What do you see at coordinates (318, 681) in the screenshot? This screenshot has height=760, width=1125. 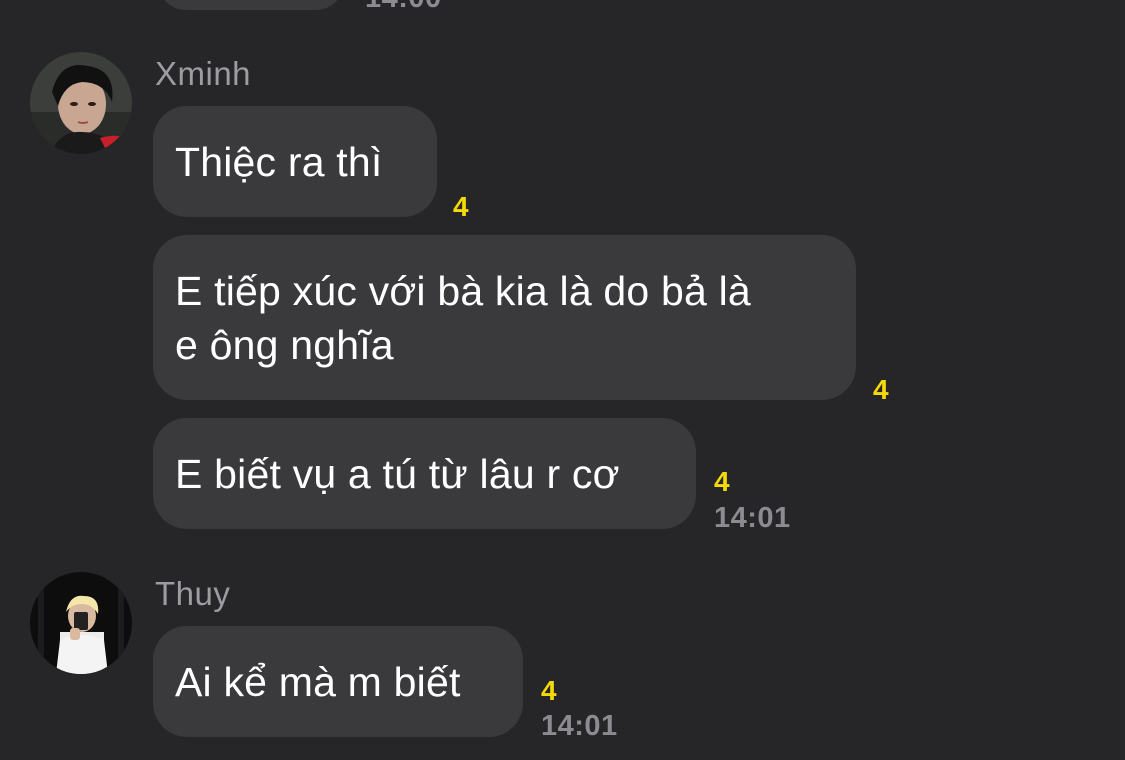 I see `message-text: Ai kể mà m biết` at bounding box center [318, 681].